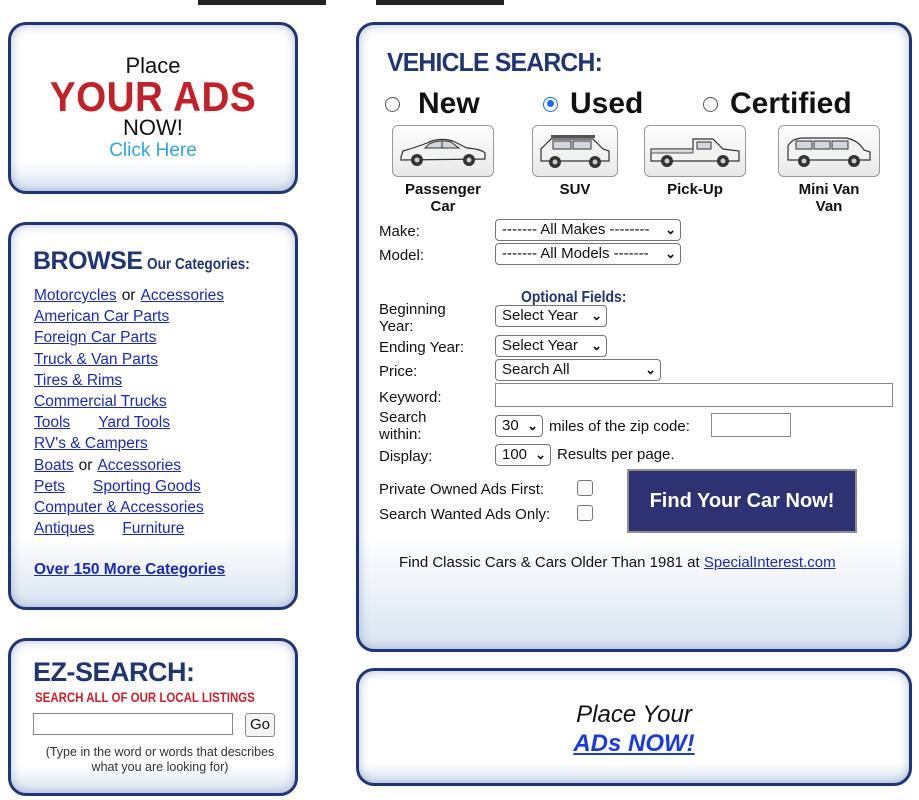 The image size is (919, 800). I want to click on category-link: Foreign Car Parts, so click(95, 337).